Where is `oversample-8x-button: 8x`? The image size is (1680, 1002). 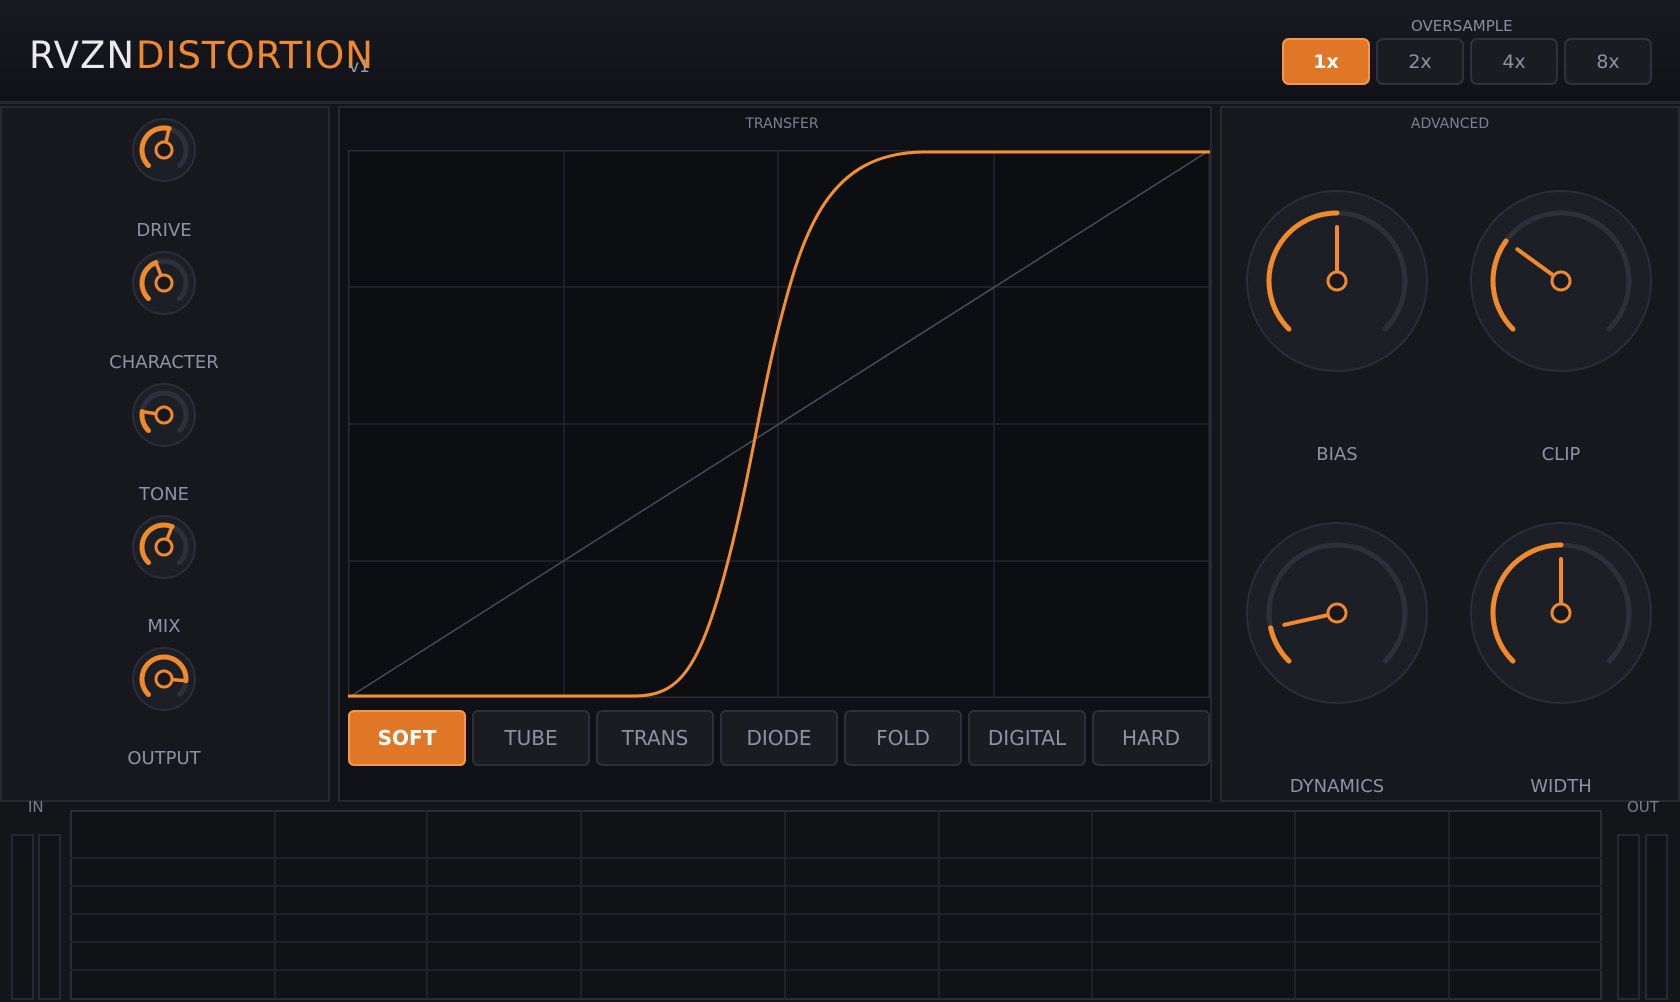
oversample-8x-button: 8x is located at coordinates (1608, 61).